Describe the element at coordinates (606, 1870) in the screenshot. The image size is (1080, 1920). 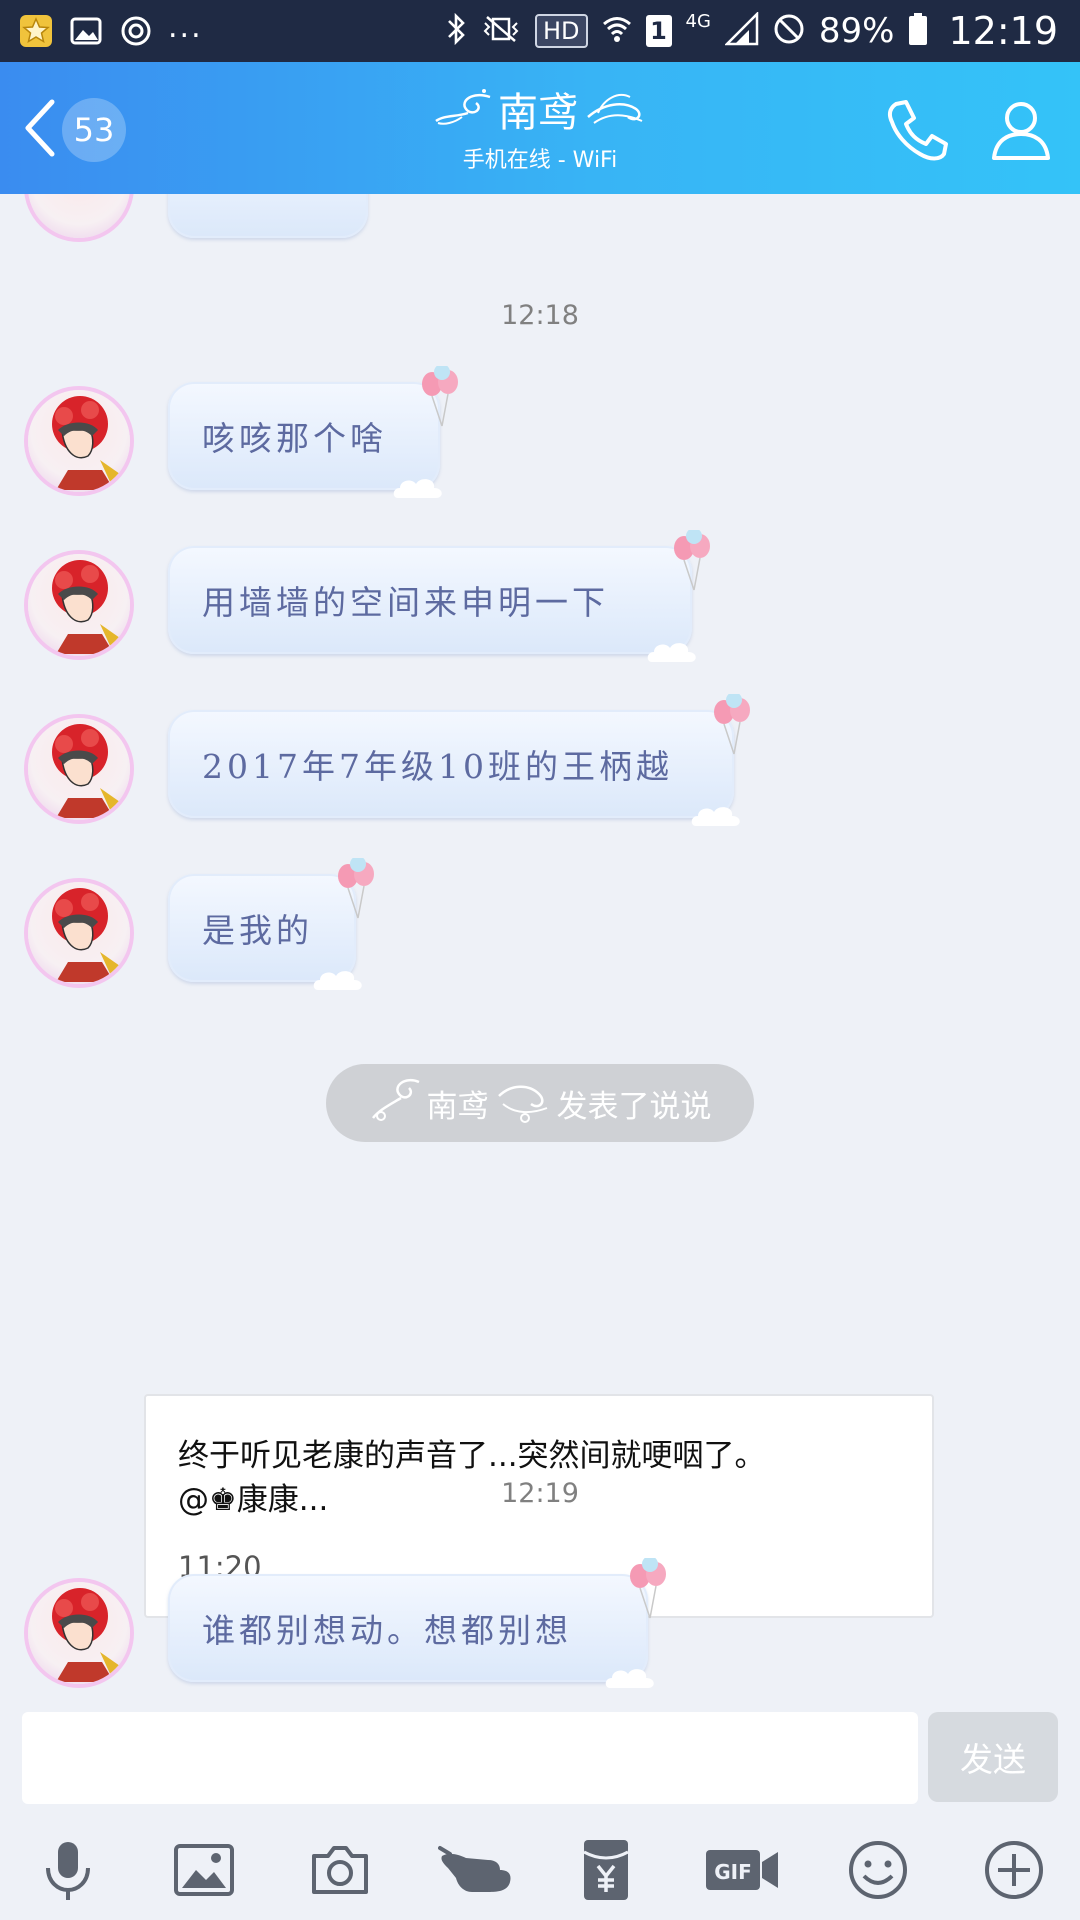
I see `red-packet-icon` at that location.